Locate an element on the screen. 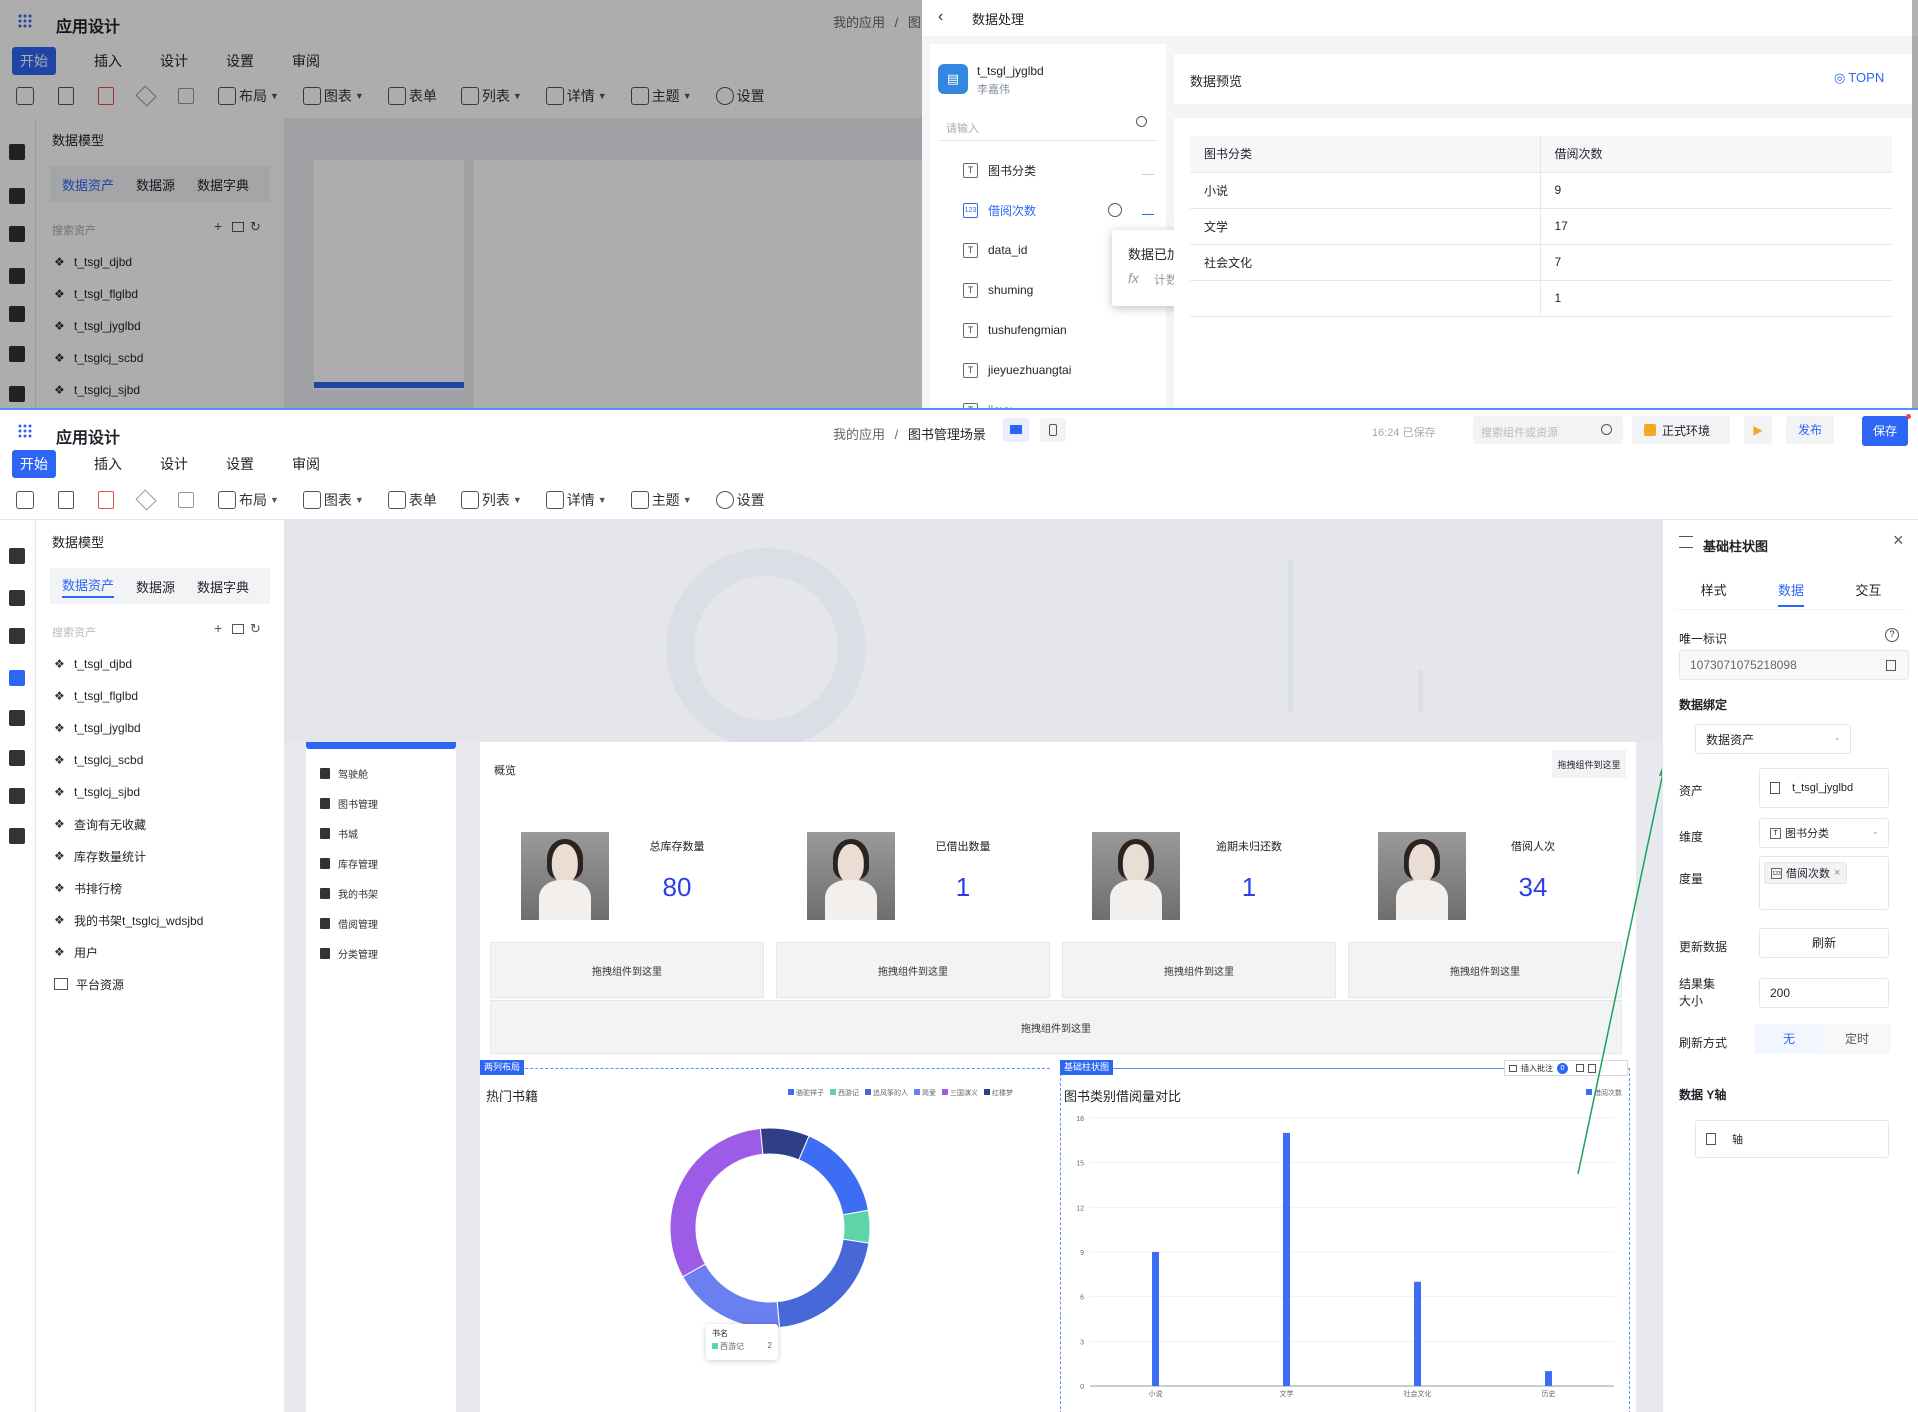 This screenshot has width=1918, height=1412. breadcrumb-root: 我的应用 is located at coordinates (859, 434).